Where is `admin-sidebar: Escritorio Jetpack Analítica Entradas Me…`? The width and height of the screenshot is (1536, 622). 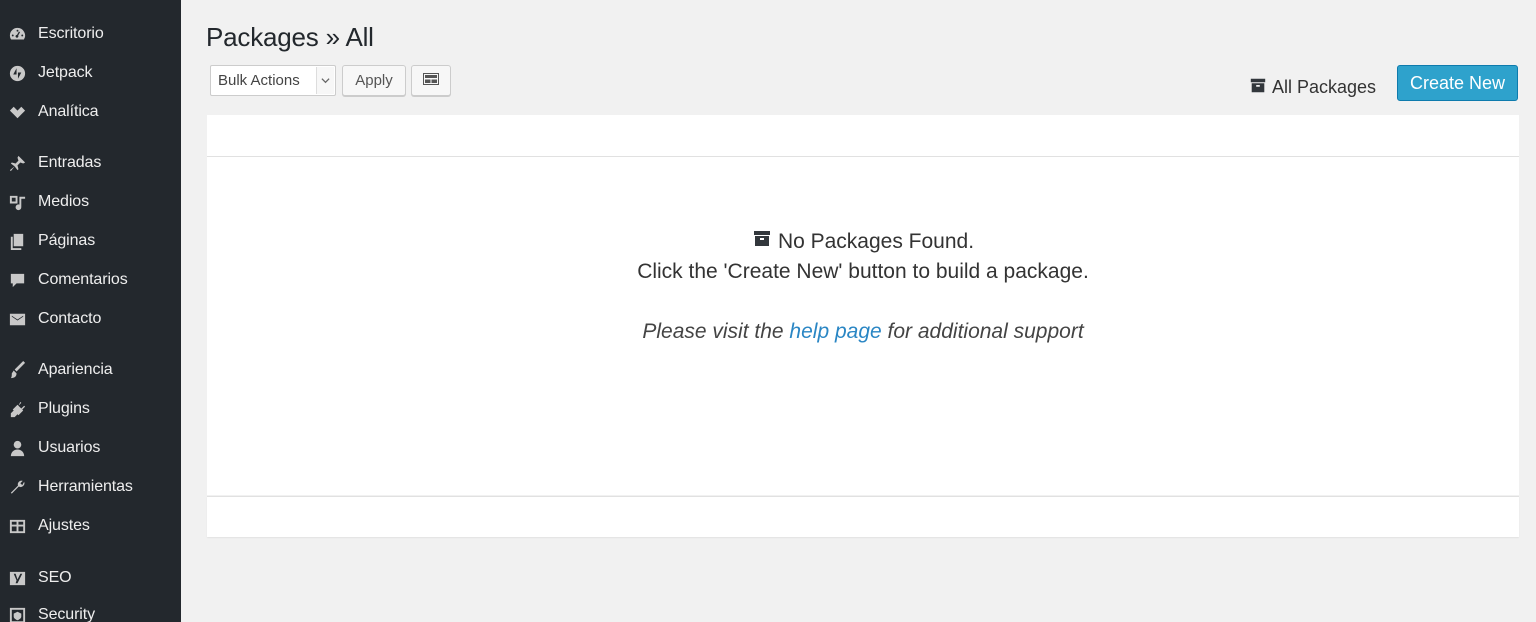
admin-sidebar: Escritorio Jetpack Analítica Entradas Me… is located at coordinates (90, 311).